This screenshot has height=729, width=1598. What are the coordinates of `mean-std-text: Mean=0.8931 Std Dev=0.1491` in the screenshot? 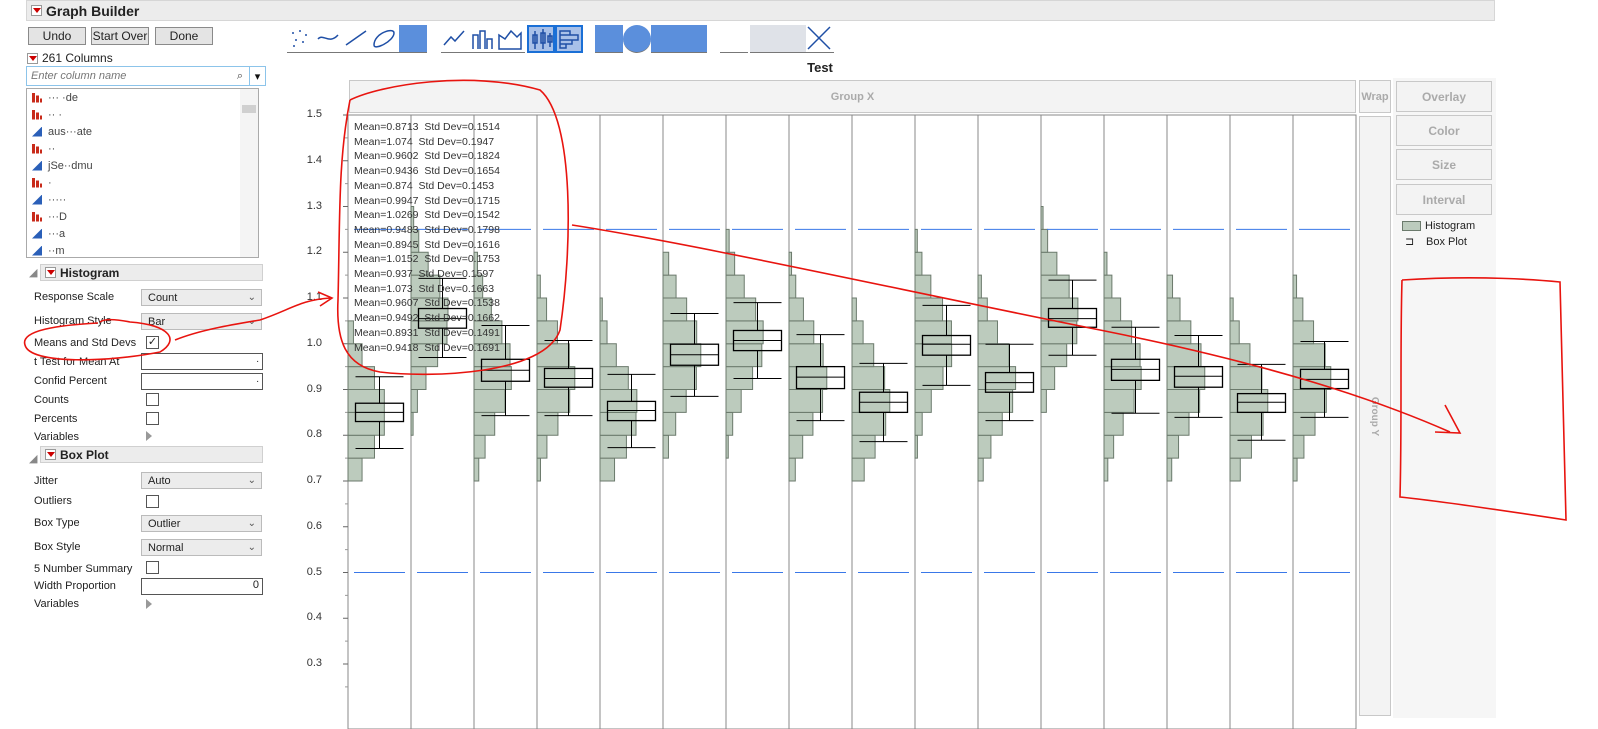 It's located at (427, 332).